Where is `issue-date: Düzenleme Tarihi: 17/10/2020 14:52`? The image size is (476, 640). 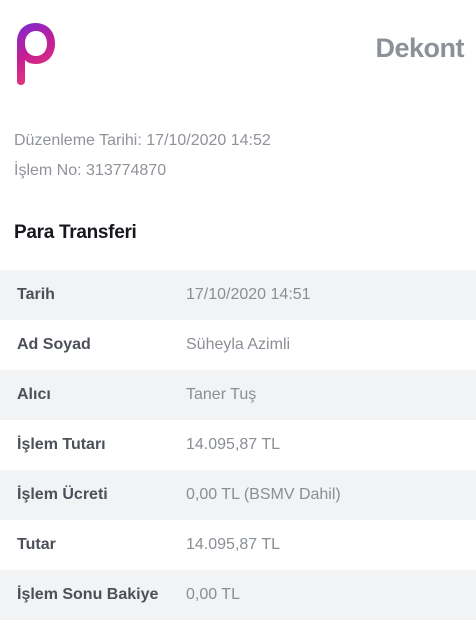
issue-date: Düzenleme Tarihi: 17/10/2020 14:52 is located at coordinates (142, 140).